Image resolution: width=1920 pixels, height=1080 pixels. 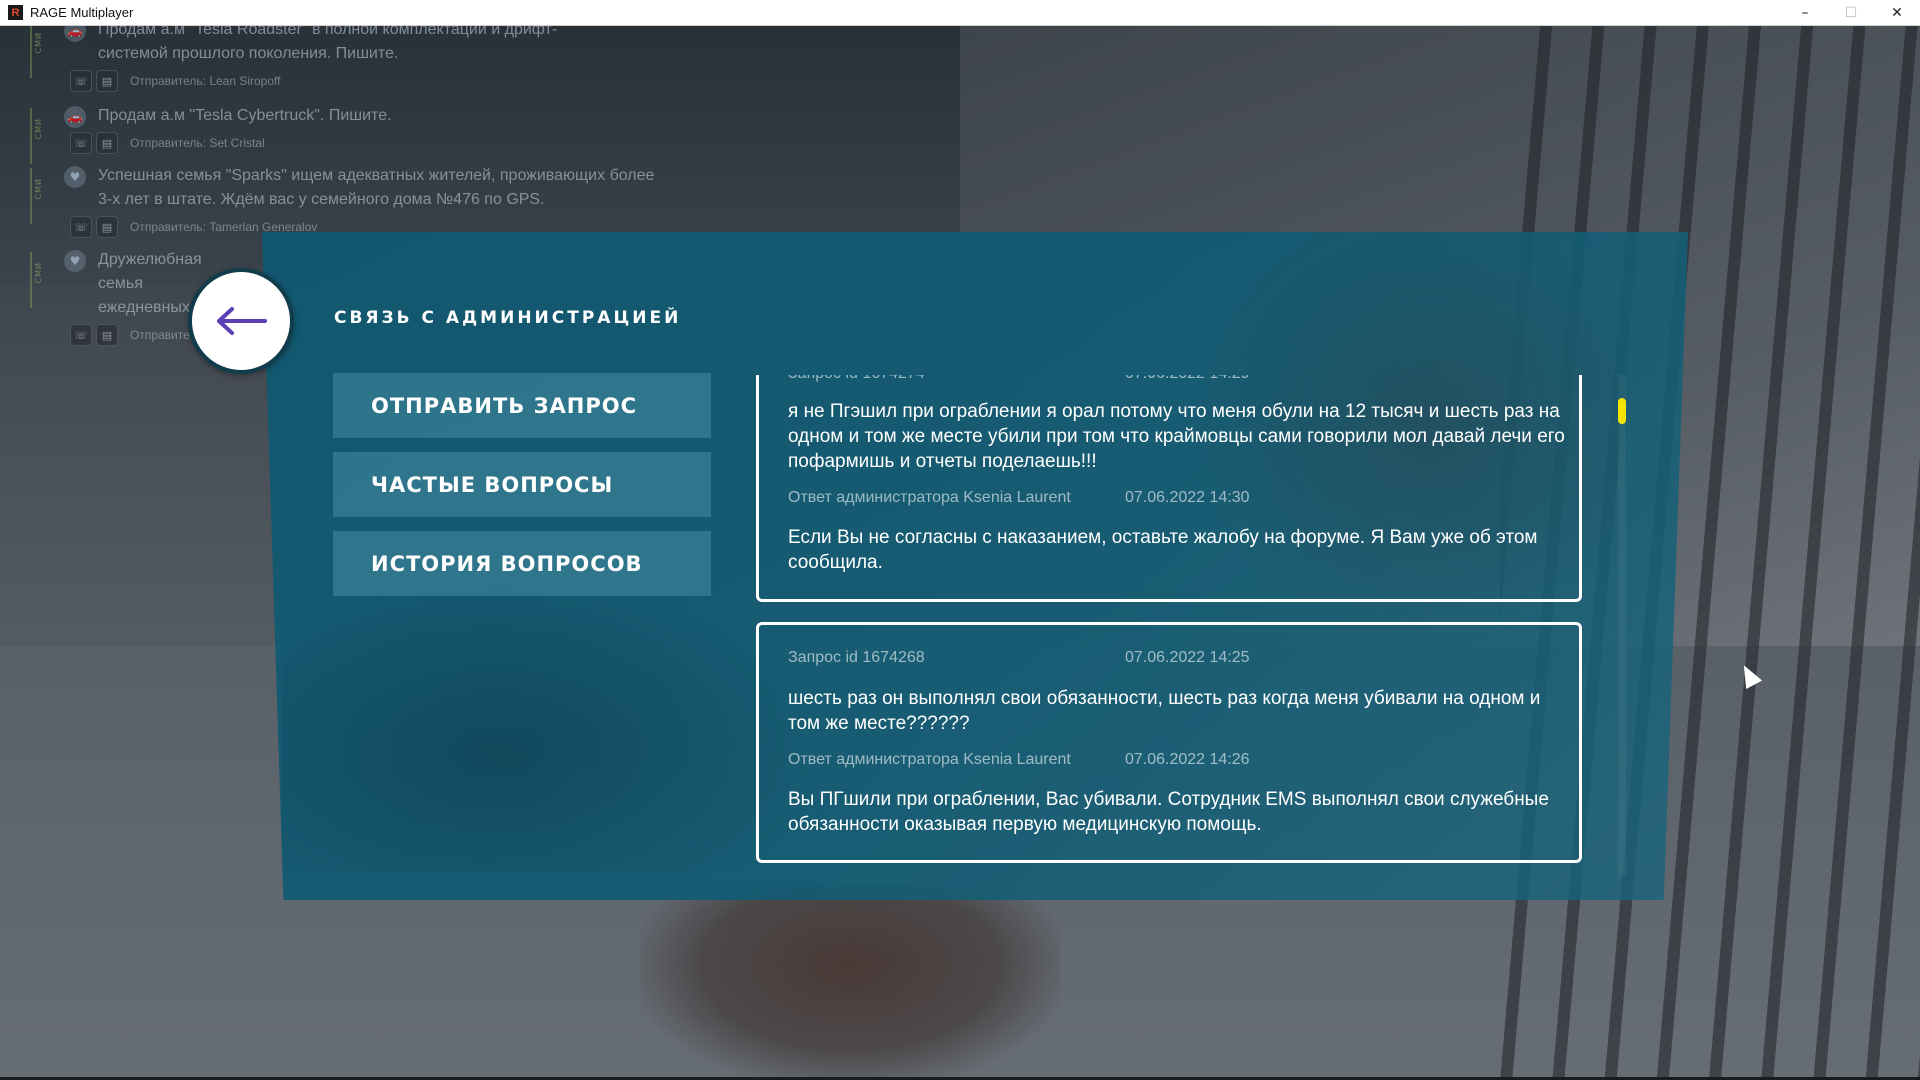 I want to click on minimize-button: –, so click(x=1805, y=13).